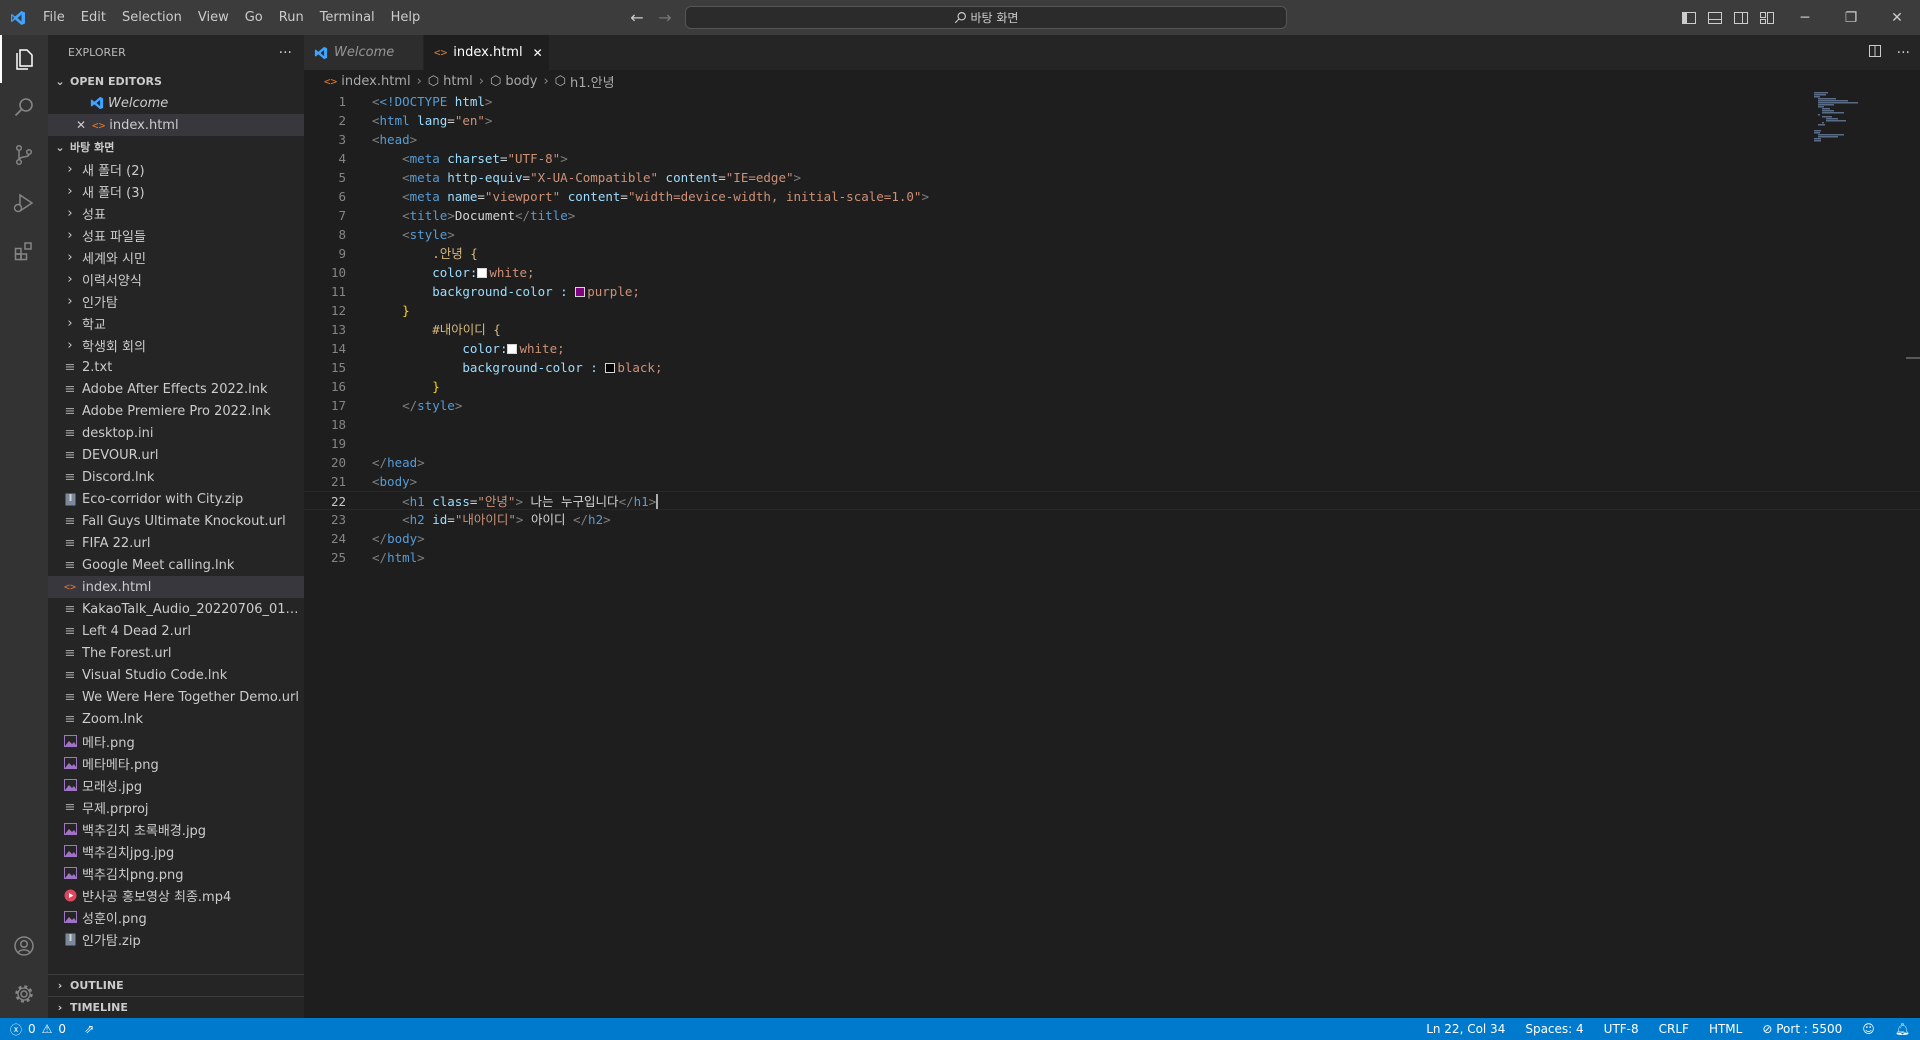  What do you see at coordinates (176, 213) in the screenshot?
I see `tree-folder: › 성표` at bounding box center [176, 213].